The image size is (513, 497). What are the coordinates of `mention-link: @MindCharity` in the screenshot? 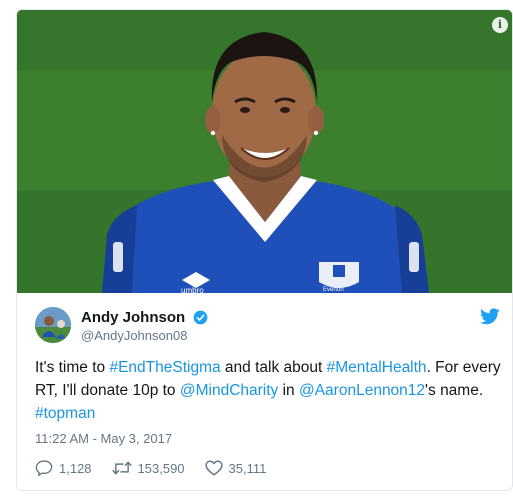 It's located at (229, 390).